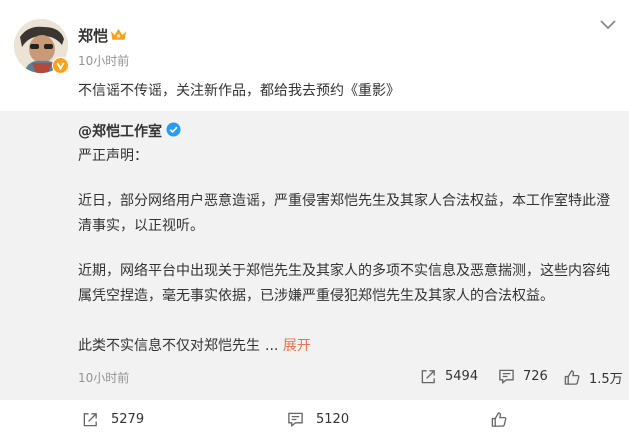  I want to click on like-button, so click(505, 419).